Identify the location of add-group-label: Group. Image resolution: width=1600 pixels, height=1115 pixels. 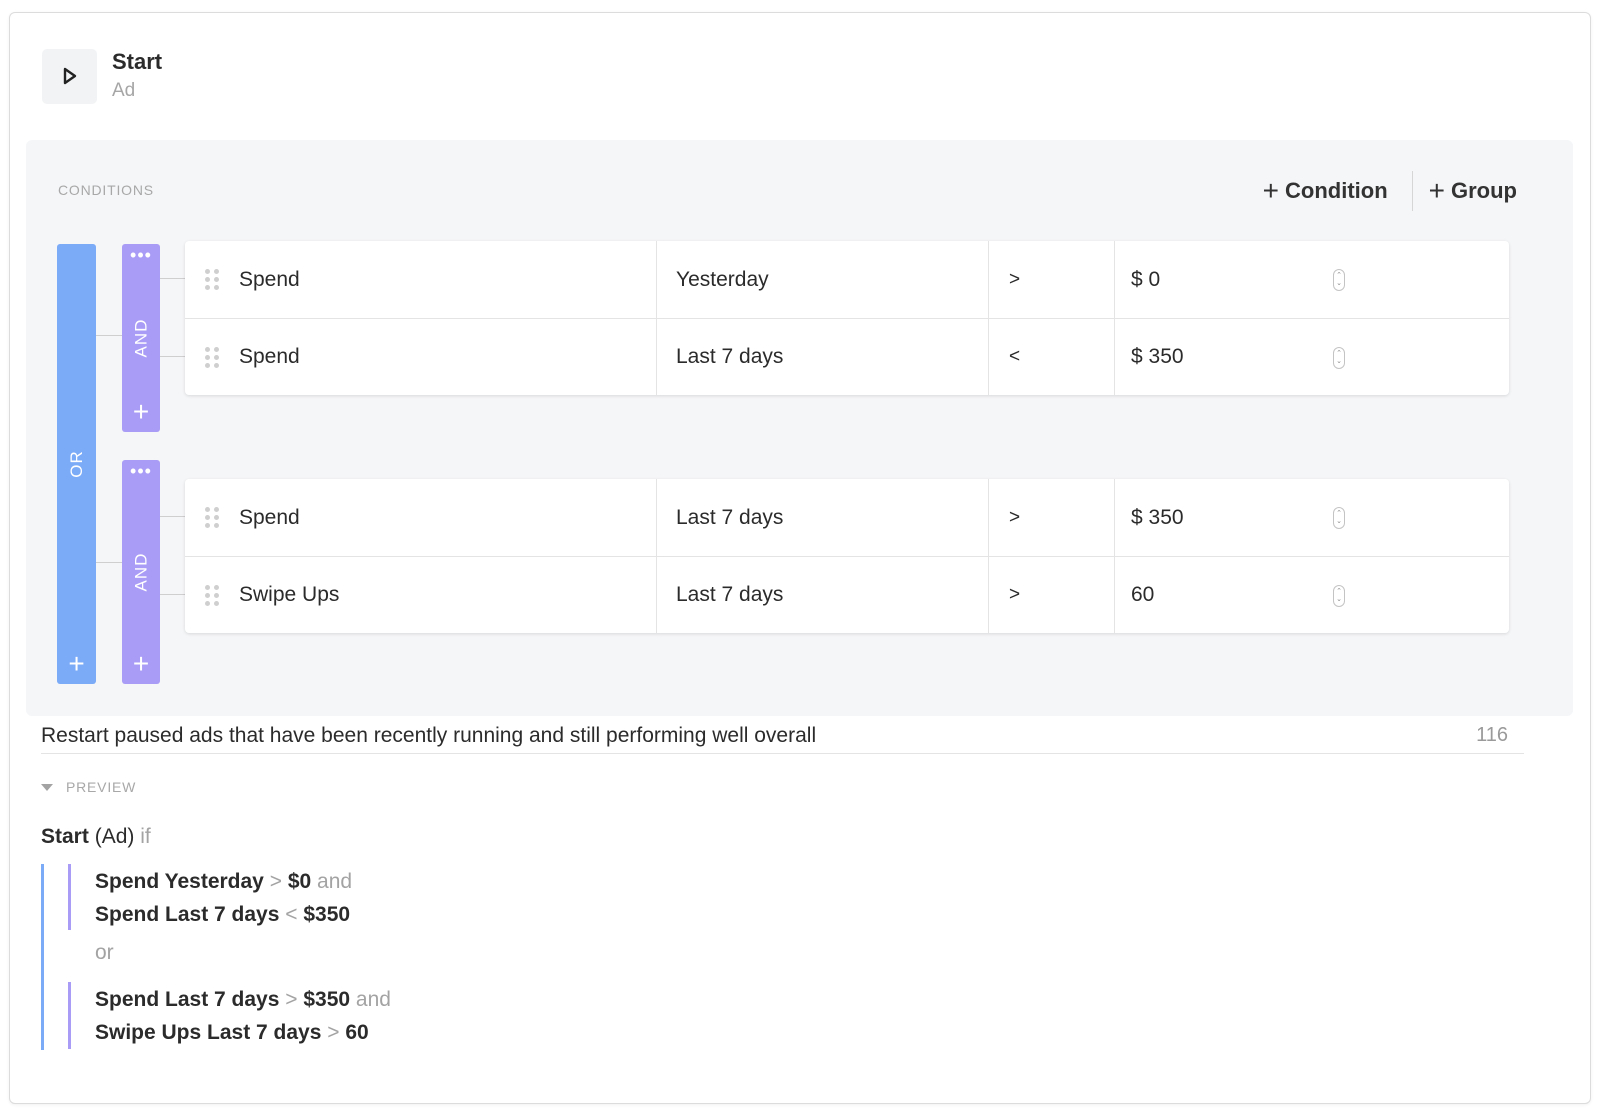
(1484, 190).